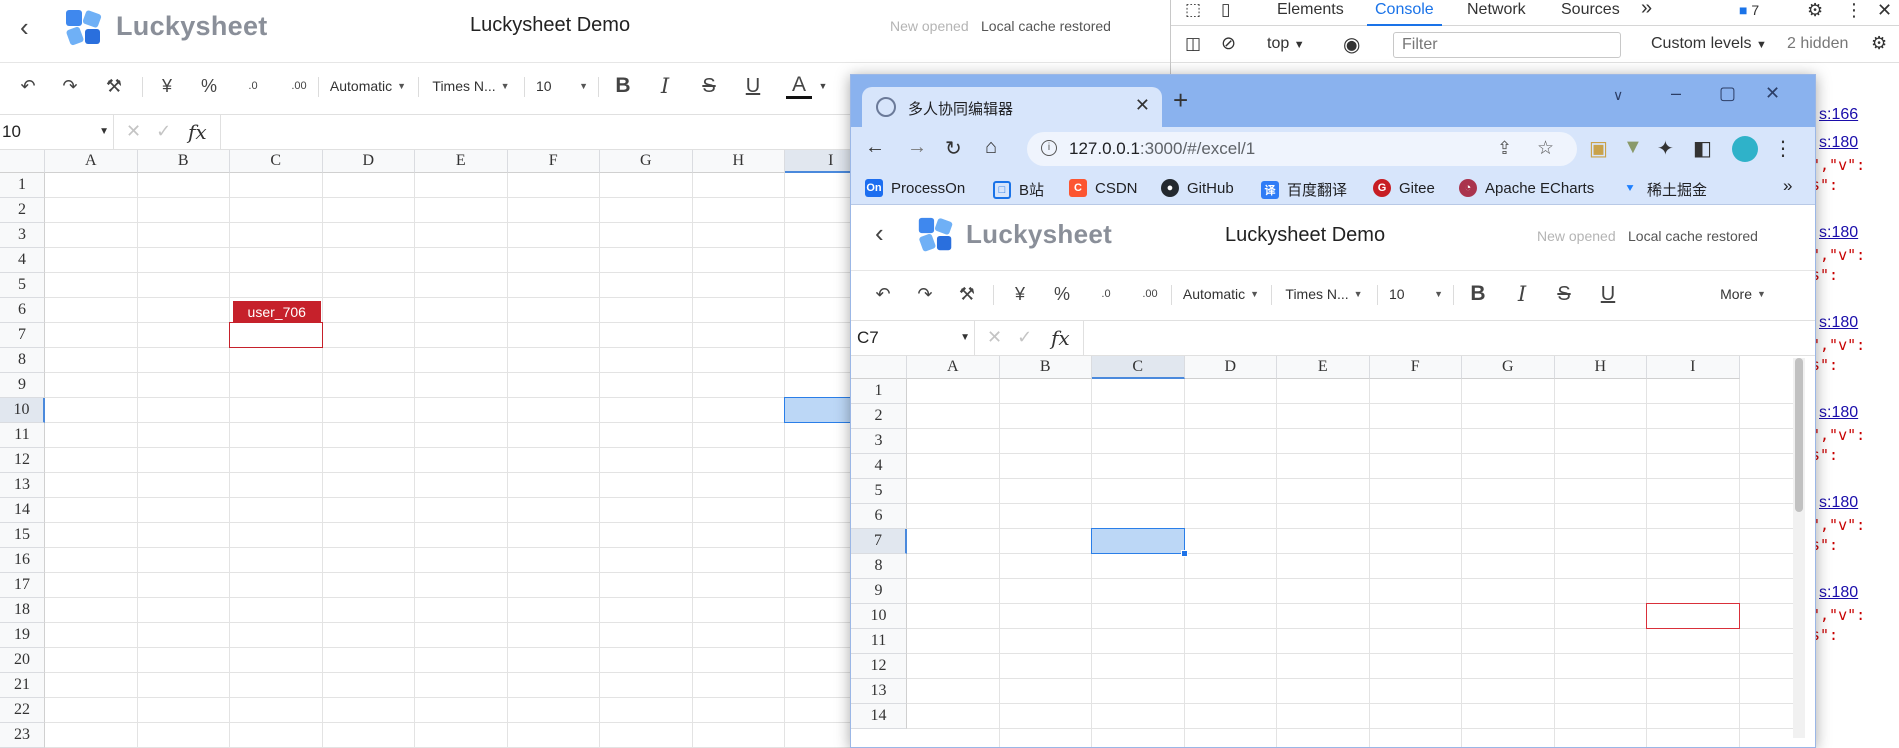 Image resolution: width=1899 pixels, height=748 pixels. I want to click on column-header-b: B, so click(183, 161).